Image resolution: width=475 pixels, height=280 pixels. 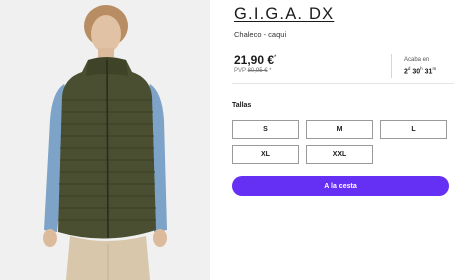 I want to click on price: 21,90 €*, so click(x=255, y=60).